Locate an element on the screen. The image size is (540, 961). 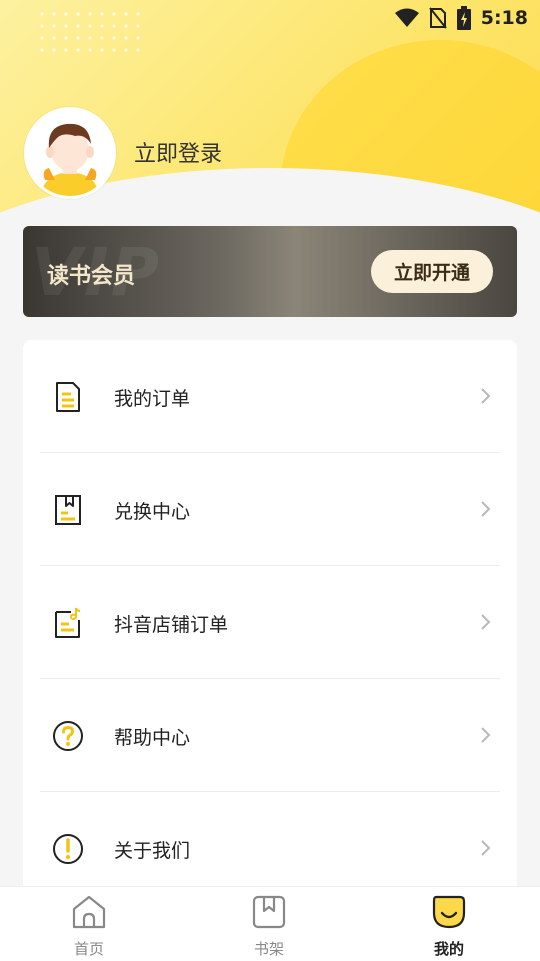
menu-item-redeem-center: 兑换中心 is located at coordinates (270, 509).